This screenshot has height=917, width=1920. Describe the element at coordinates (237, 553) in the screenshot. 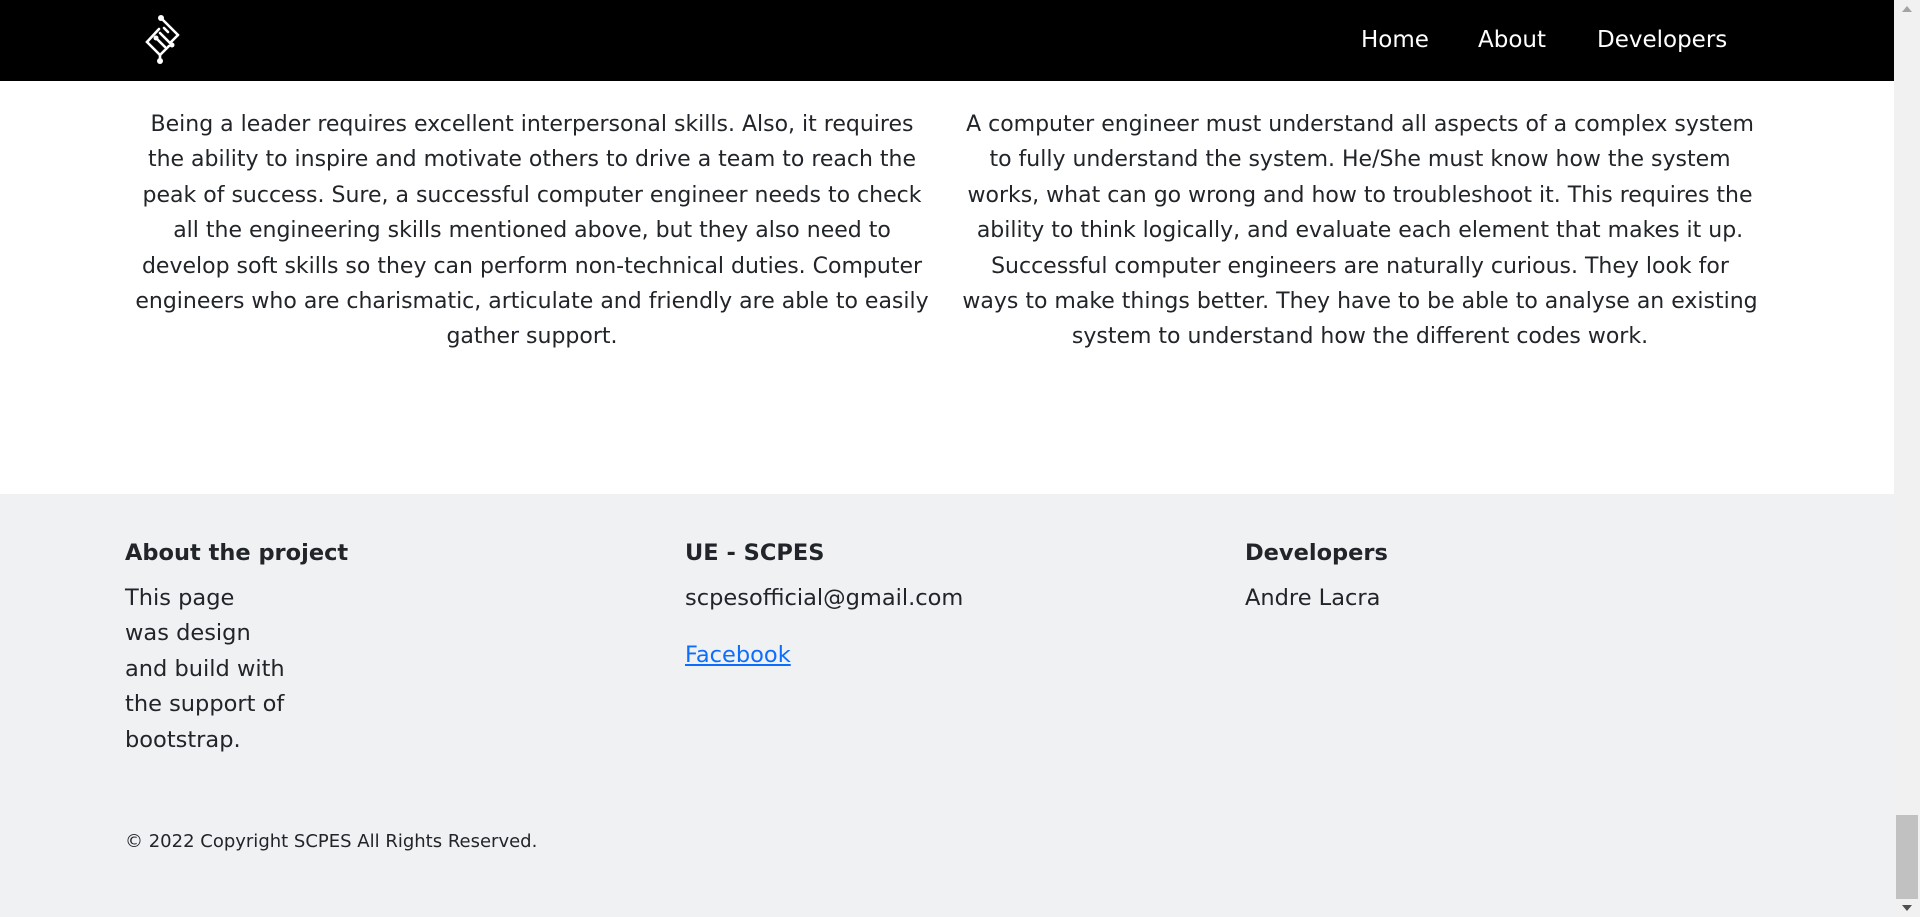

I see `footer-about-heading: About the project` at that location.